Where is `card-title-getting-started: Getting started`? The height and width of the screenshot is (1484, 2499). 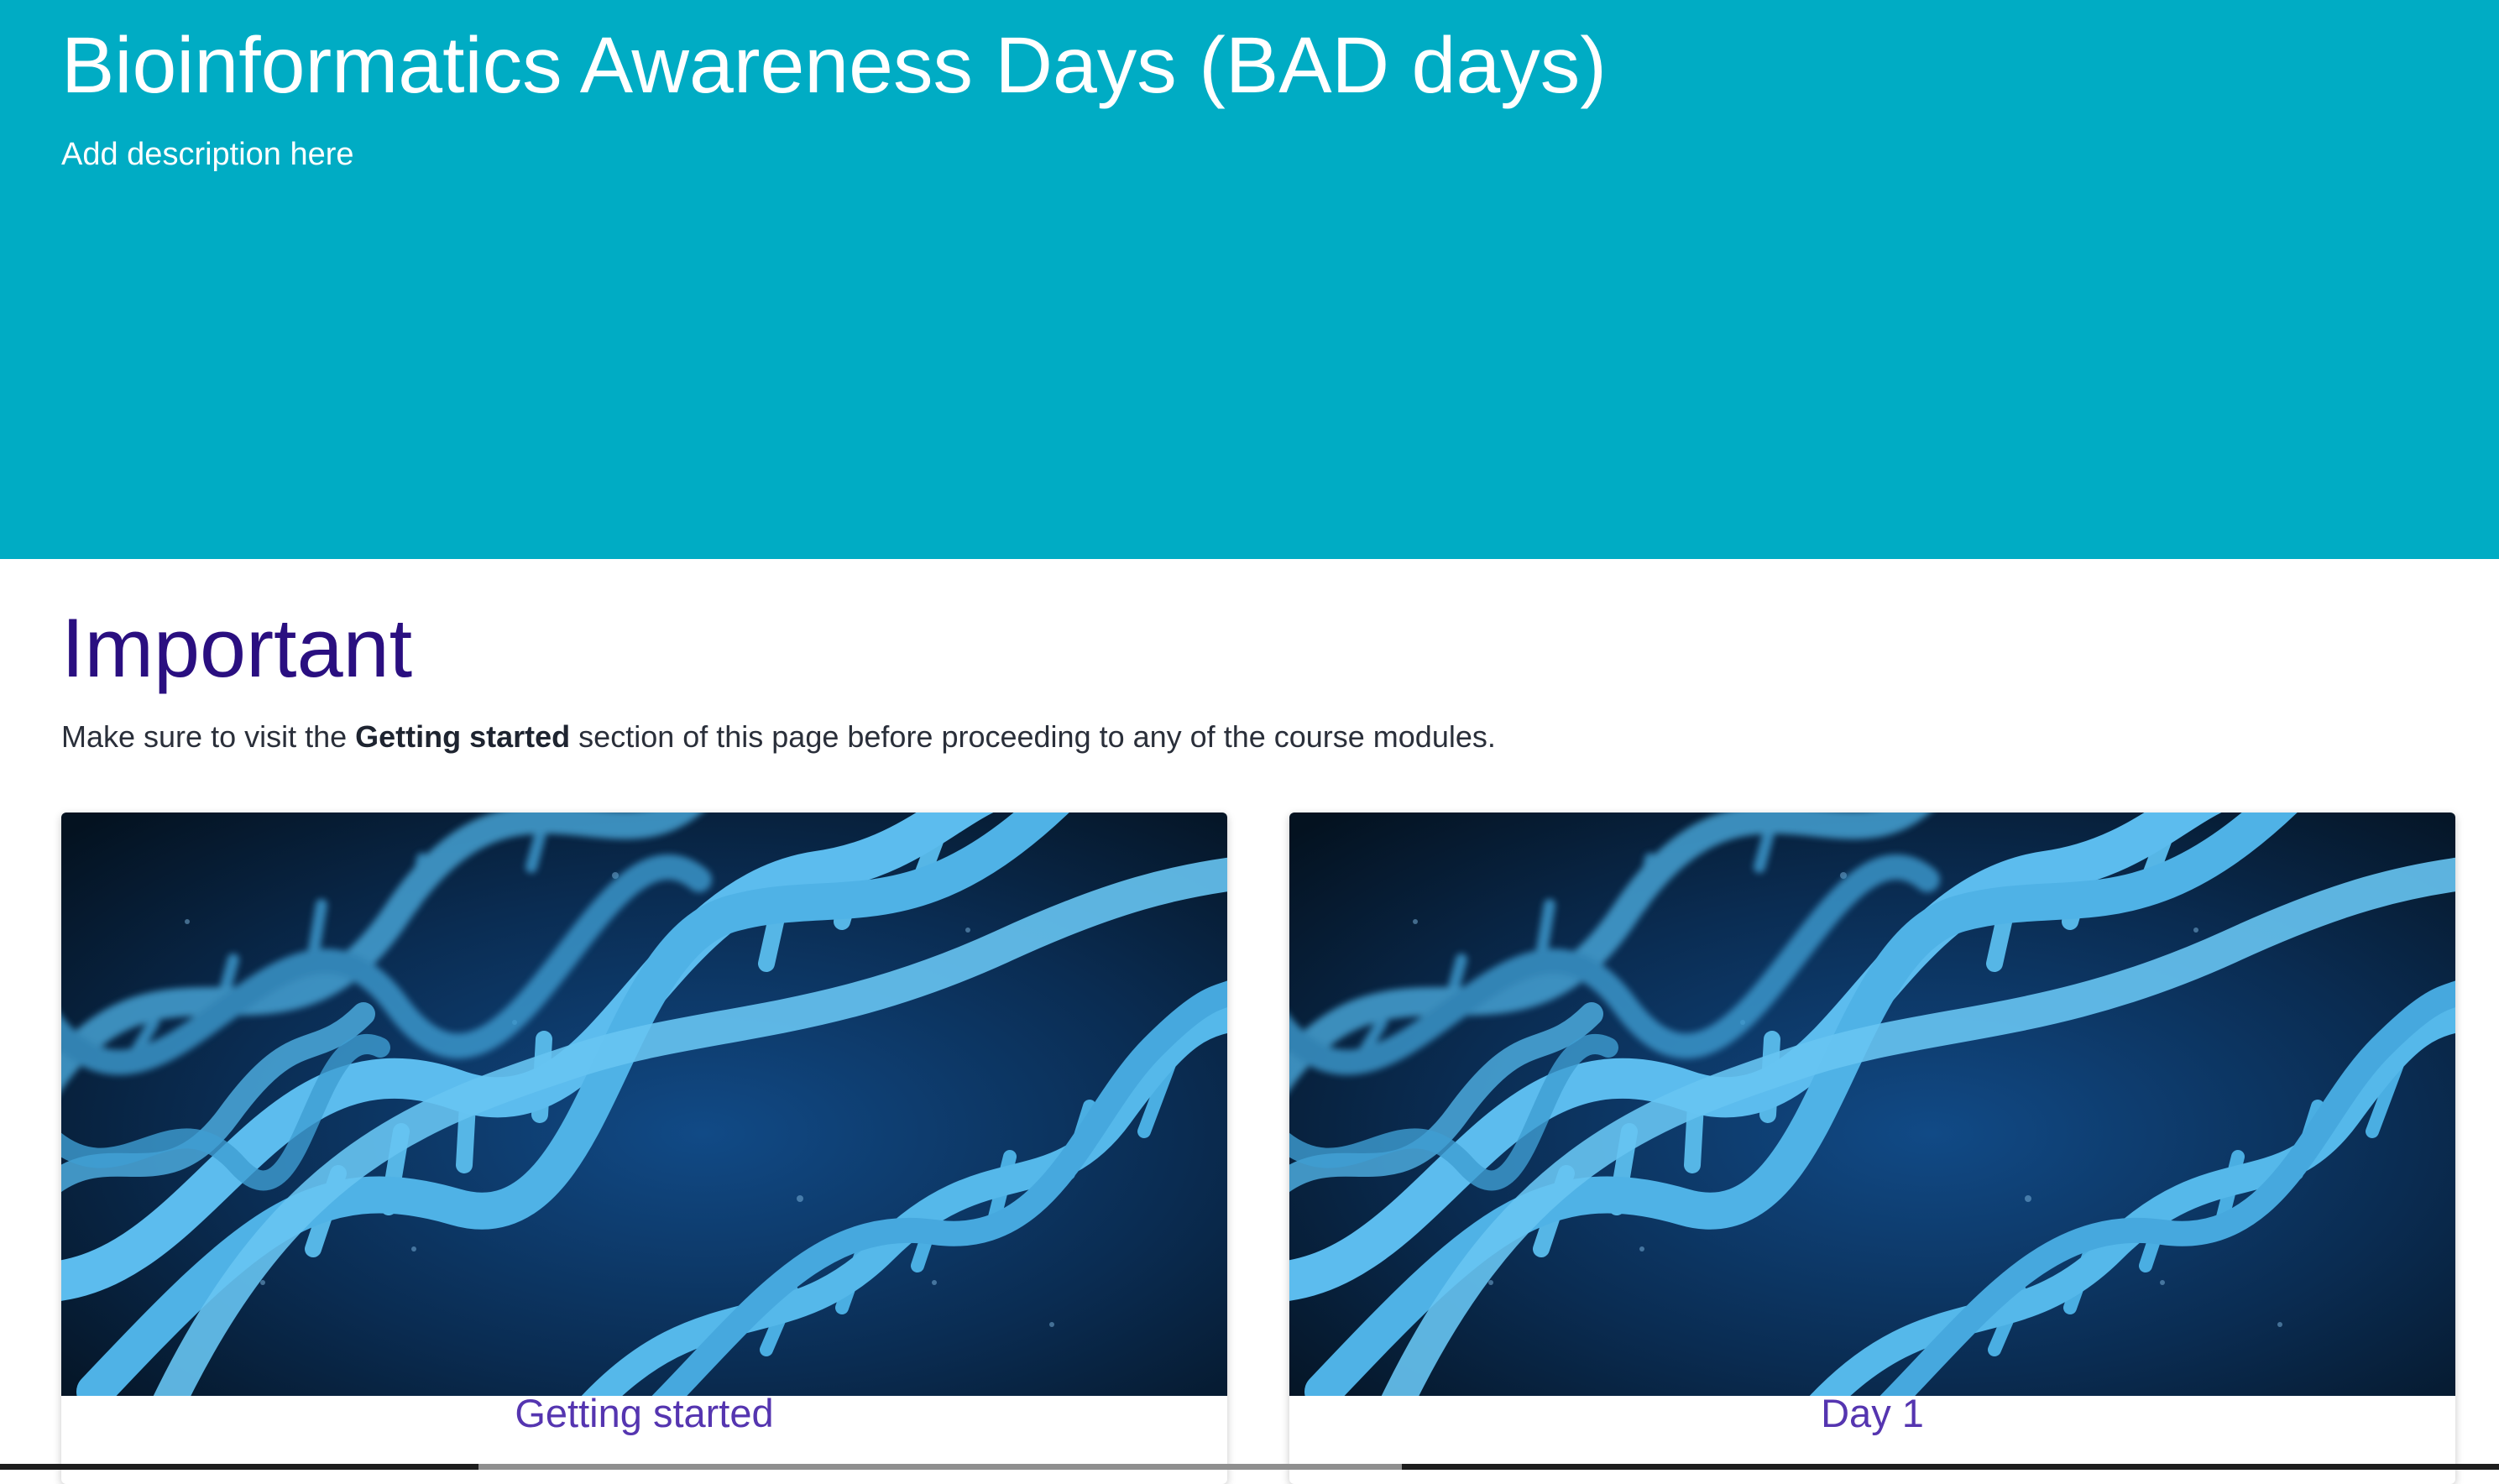 card-title-getting-started: Getting started is located at coordinates (644, 1413).